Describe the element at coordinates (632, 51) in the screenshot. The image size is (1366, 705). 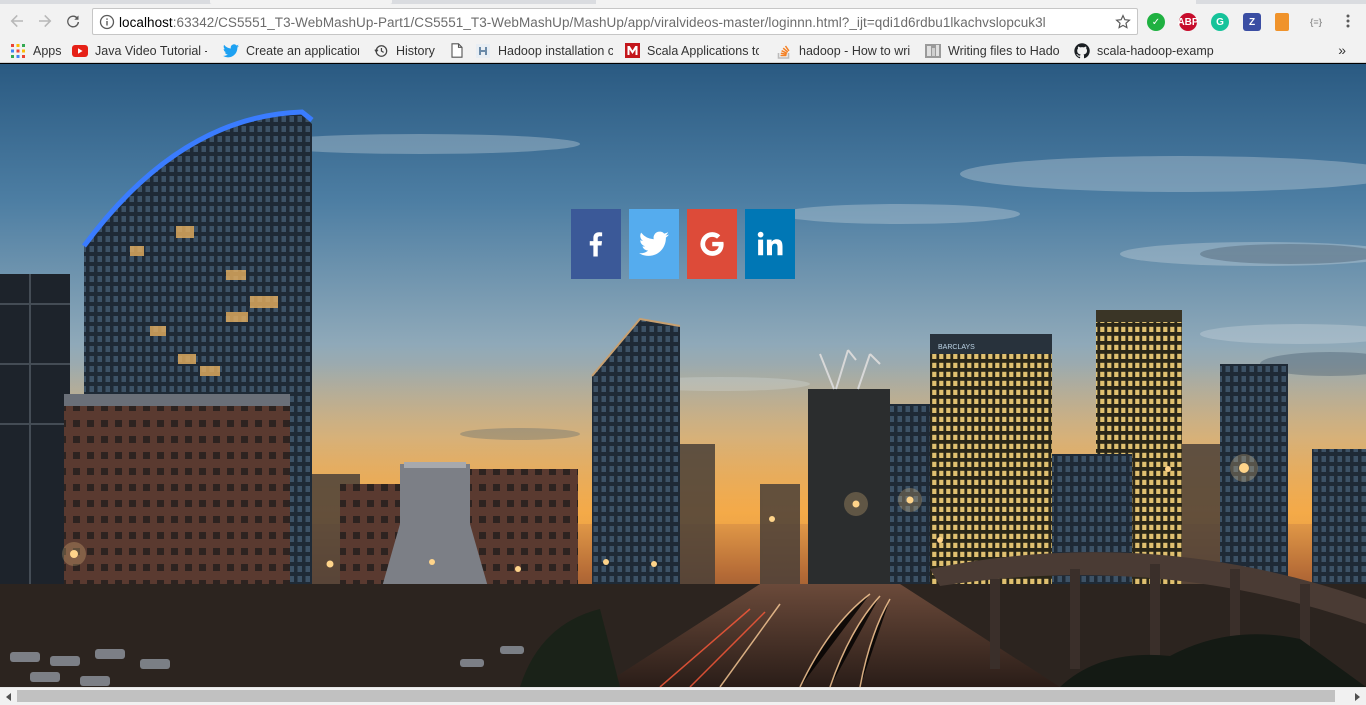
I see `m-icon` at that location.